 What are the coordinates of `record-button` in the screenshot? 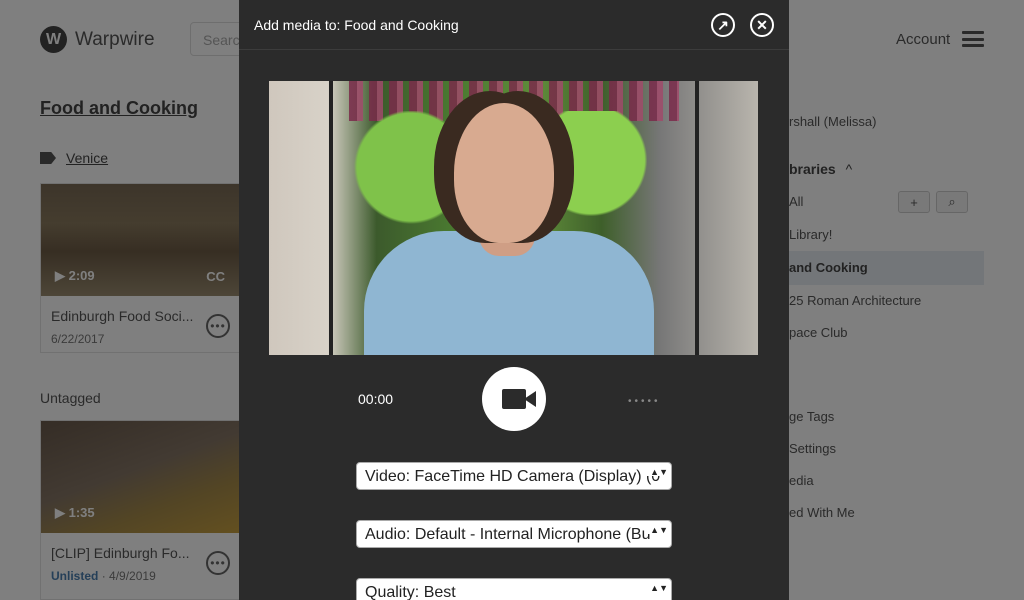 It's located at (514, 399).